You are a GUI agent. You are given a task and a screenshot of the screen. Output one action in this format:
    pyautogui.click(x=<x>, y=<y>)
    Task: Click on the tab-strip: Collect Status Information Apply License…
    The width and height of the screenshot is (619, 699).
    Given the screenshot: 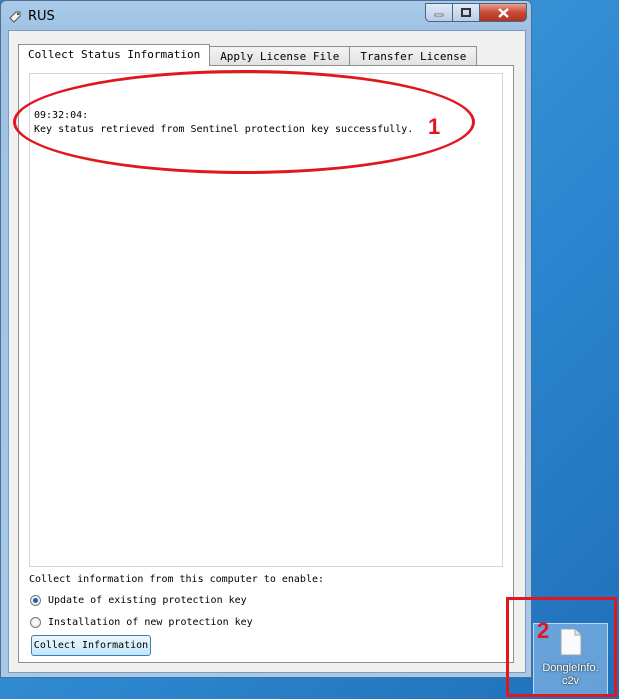 What is the action you would take?
    pyautogui.click(x=248, y=55)
    